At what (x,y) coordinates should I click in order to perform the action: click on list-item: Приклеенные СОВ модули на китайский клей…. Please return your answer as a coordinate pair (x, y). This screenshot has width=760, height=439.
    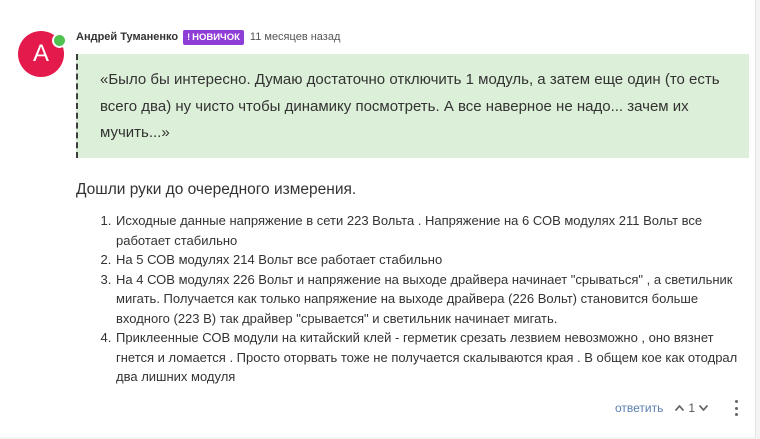
    Looking at the image, I should click on (430, 357).